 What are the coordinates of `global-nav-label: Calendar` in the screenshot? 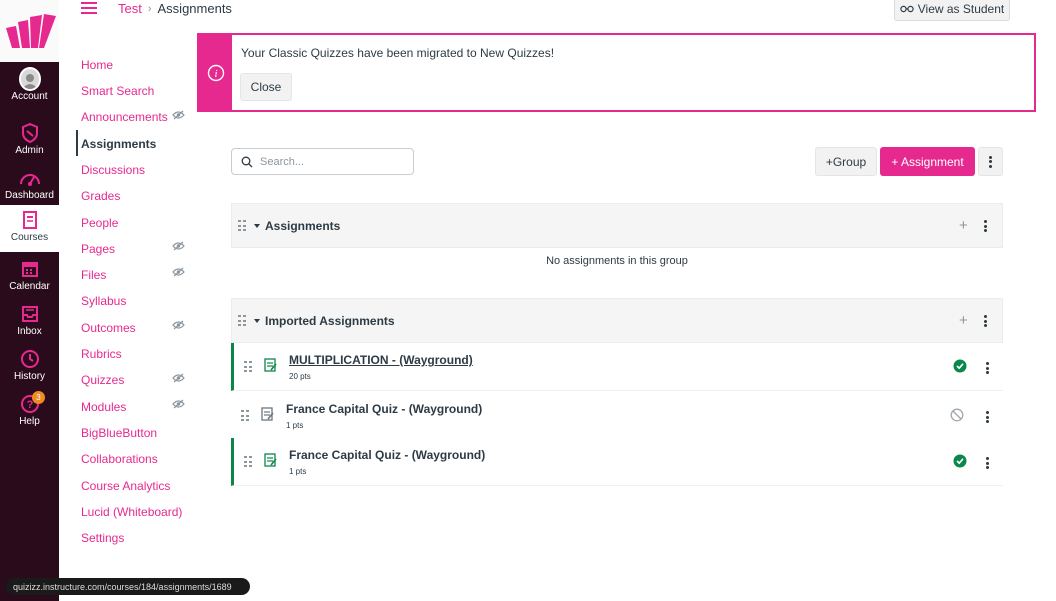 It's located at (29, 286).